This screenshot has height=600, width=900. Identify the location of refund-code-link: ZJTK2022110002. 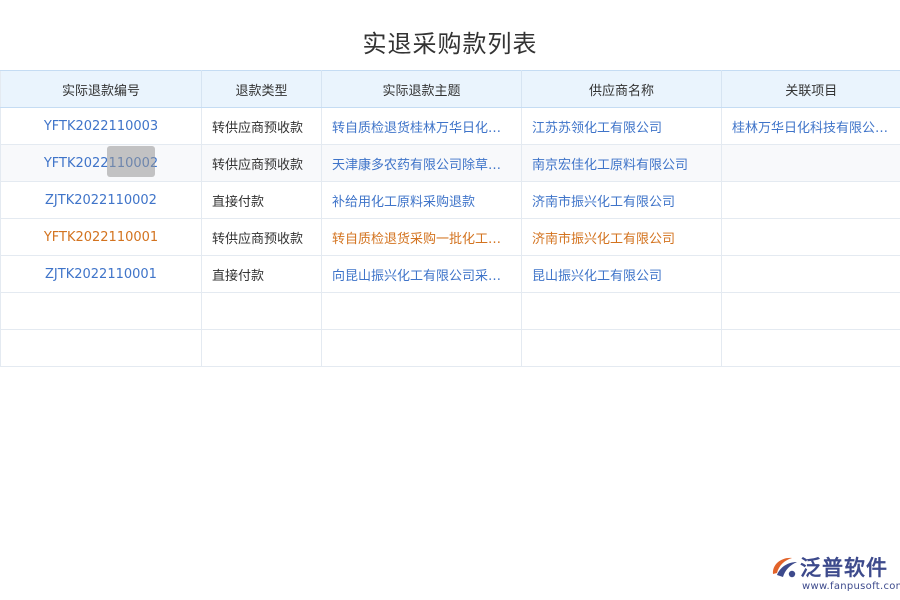
(101, 200).